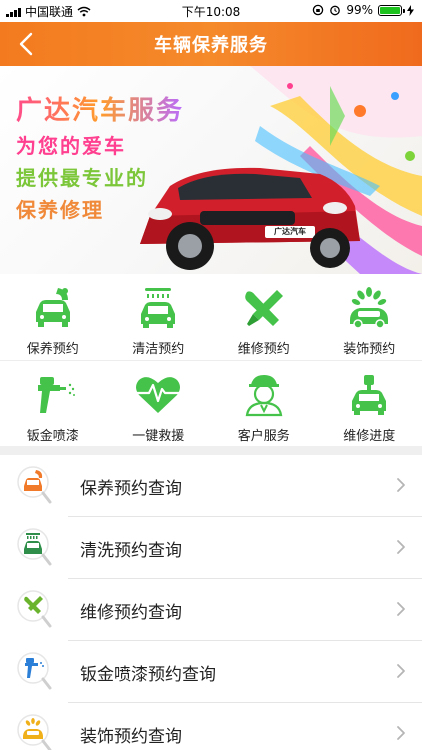 This screenshot has height=750, width=422. Describe the element at coordinates (211, 486) in the screenshot. I see `list-item-maintenance-query: 保养预约查询` at that location.